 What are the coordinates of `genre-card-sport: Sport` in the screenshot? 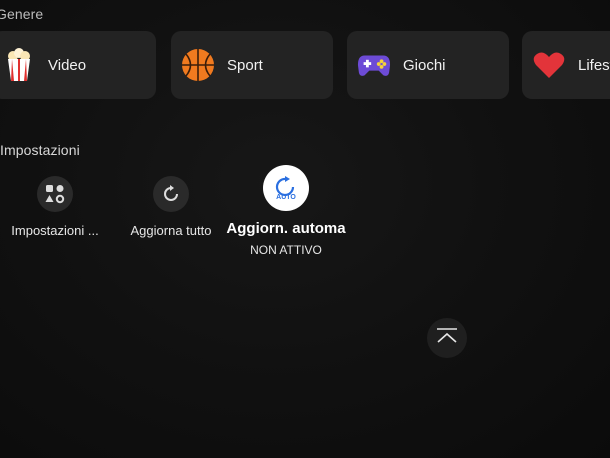 It's located at (252, 65).